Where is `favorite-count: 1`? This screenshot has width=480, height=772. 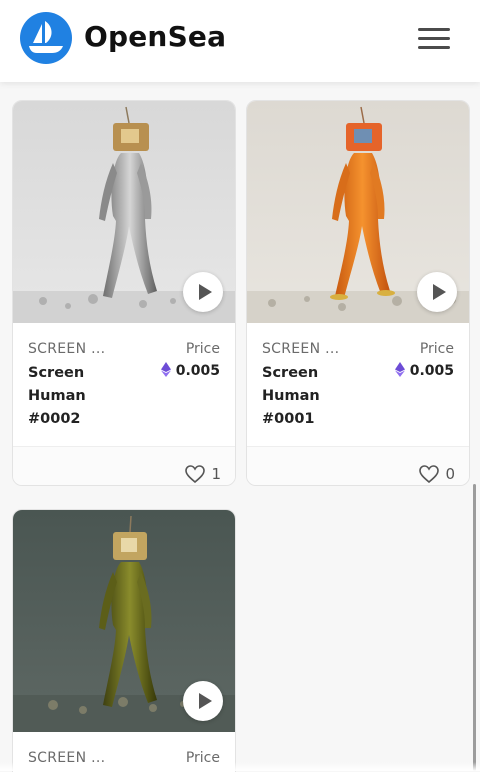
favorite-count: 1 is located at coordinates (203, 474).